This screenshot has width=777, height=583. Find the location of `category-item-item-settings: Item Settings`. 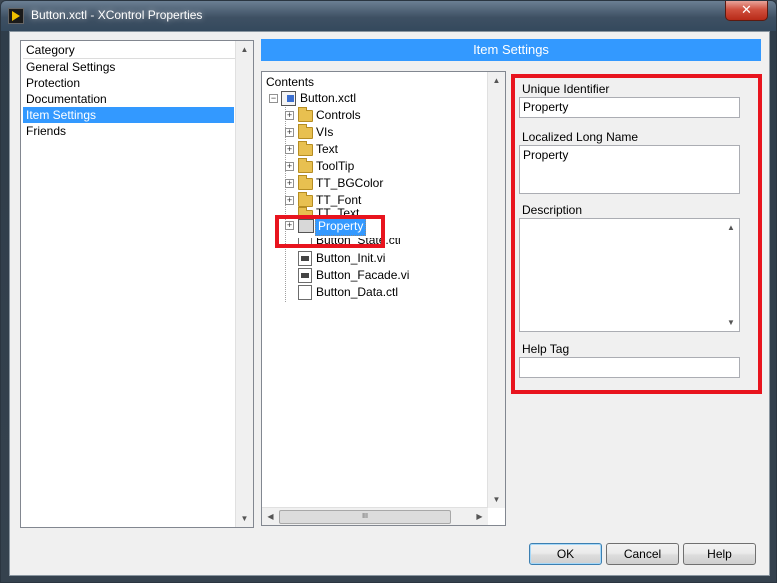

category-item-item-settings: Item Settings is located at coordinates (128, 115).